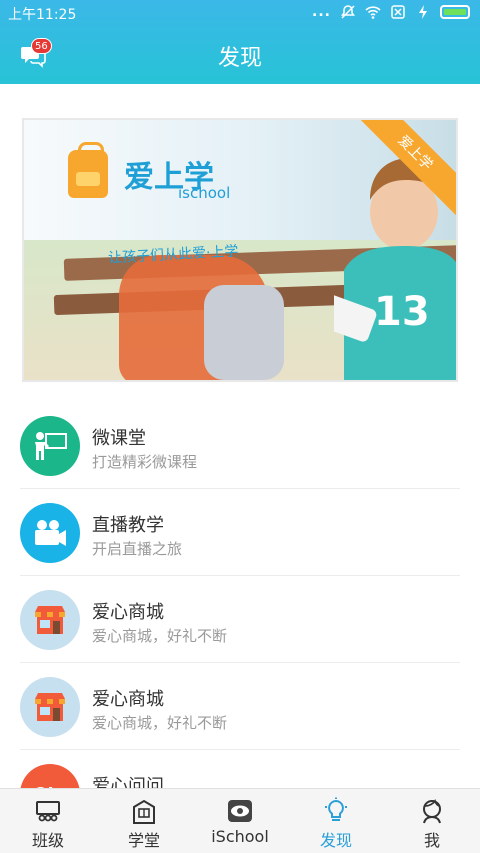 The height and width of the screenshot is (853, 480). Describe the element at coordinates (431, 840) in the screenshot. I see `tab-label: 我` at that location.